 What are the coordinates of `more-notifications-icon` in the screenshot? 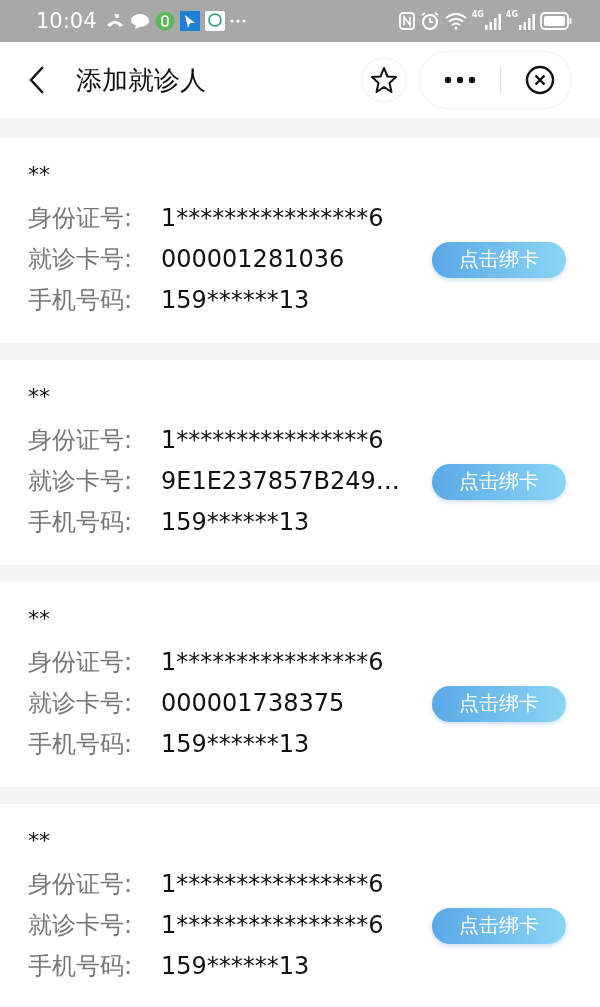 It's located at (237, 21).